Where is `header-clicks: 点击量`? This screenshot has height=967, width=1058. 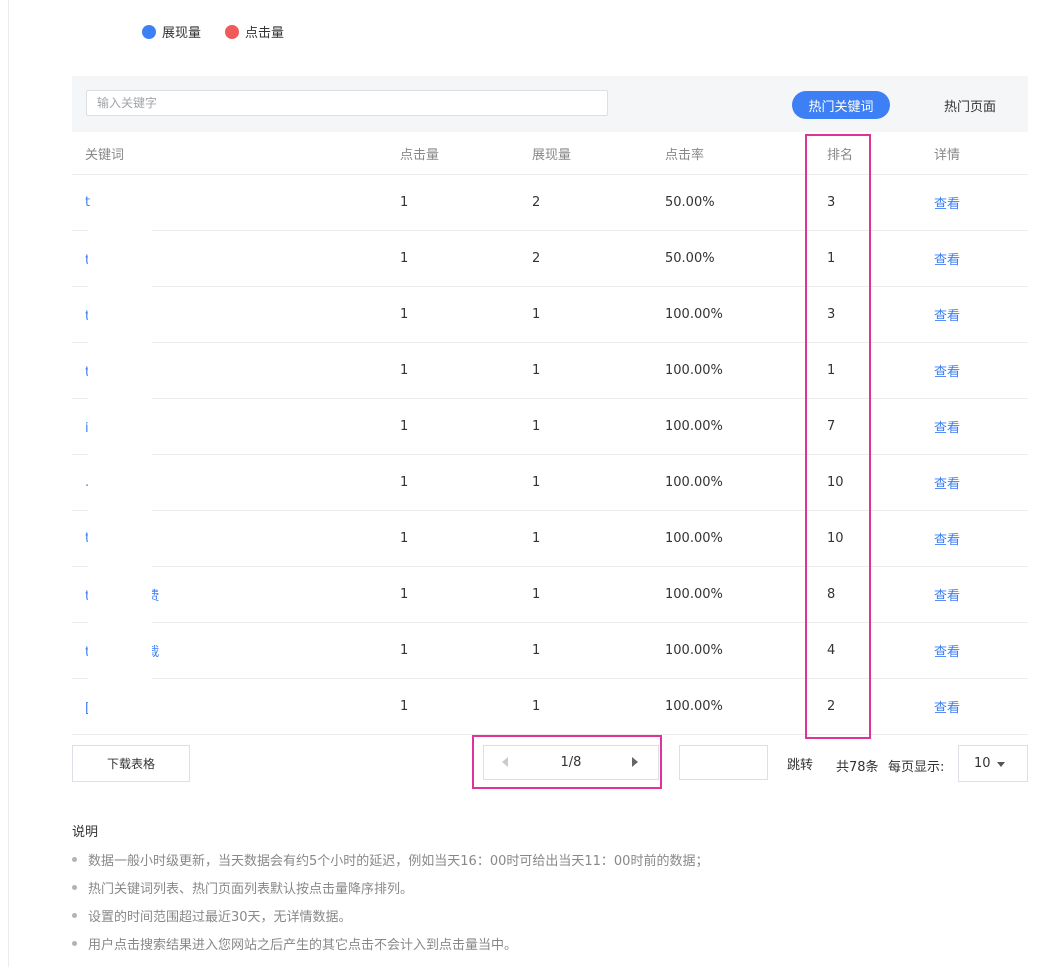
header-clicks: 点击量 is located at coordinates (420, 155).